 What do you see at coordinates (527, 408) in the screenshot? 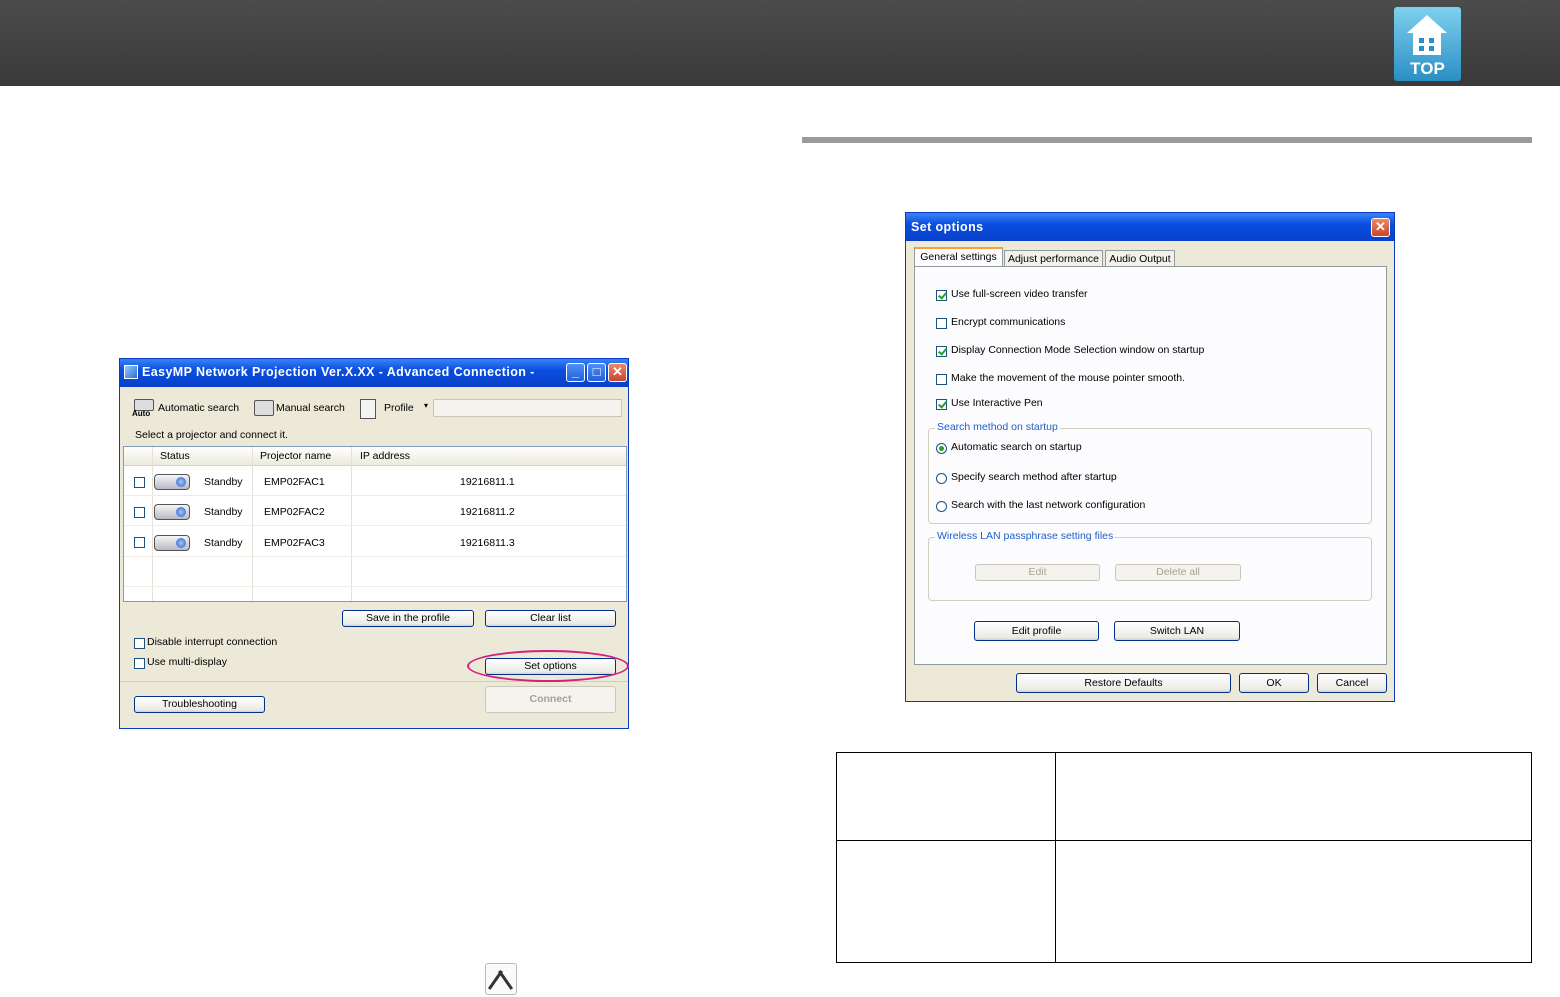
I see `profile-path-field` at bounding box center [527, 408].